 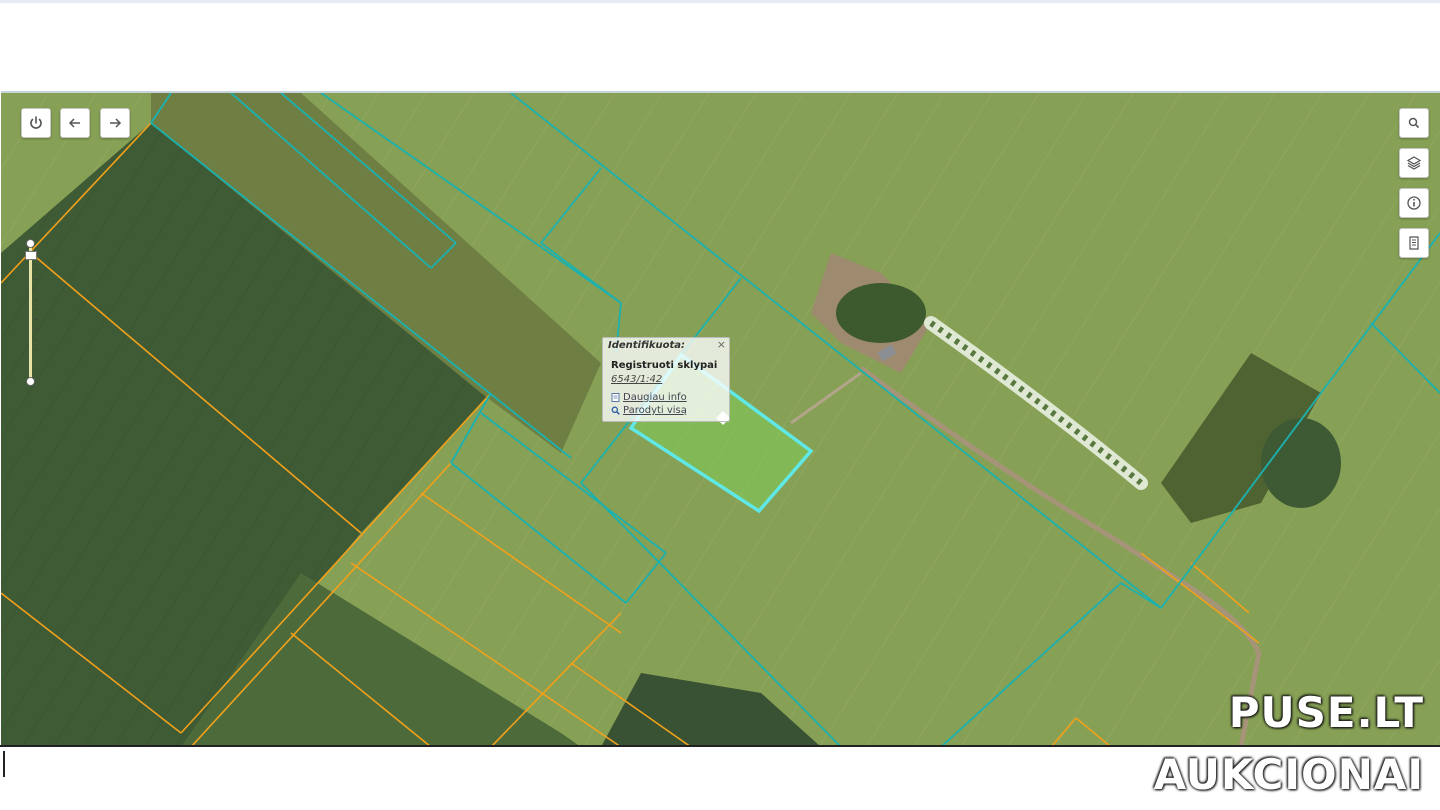 What do you see at coordinates (1326, 712) in the screenshot?
I see `watermark-puse: PUSE.LT` at bounding box center [1326, 712].